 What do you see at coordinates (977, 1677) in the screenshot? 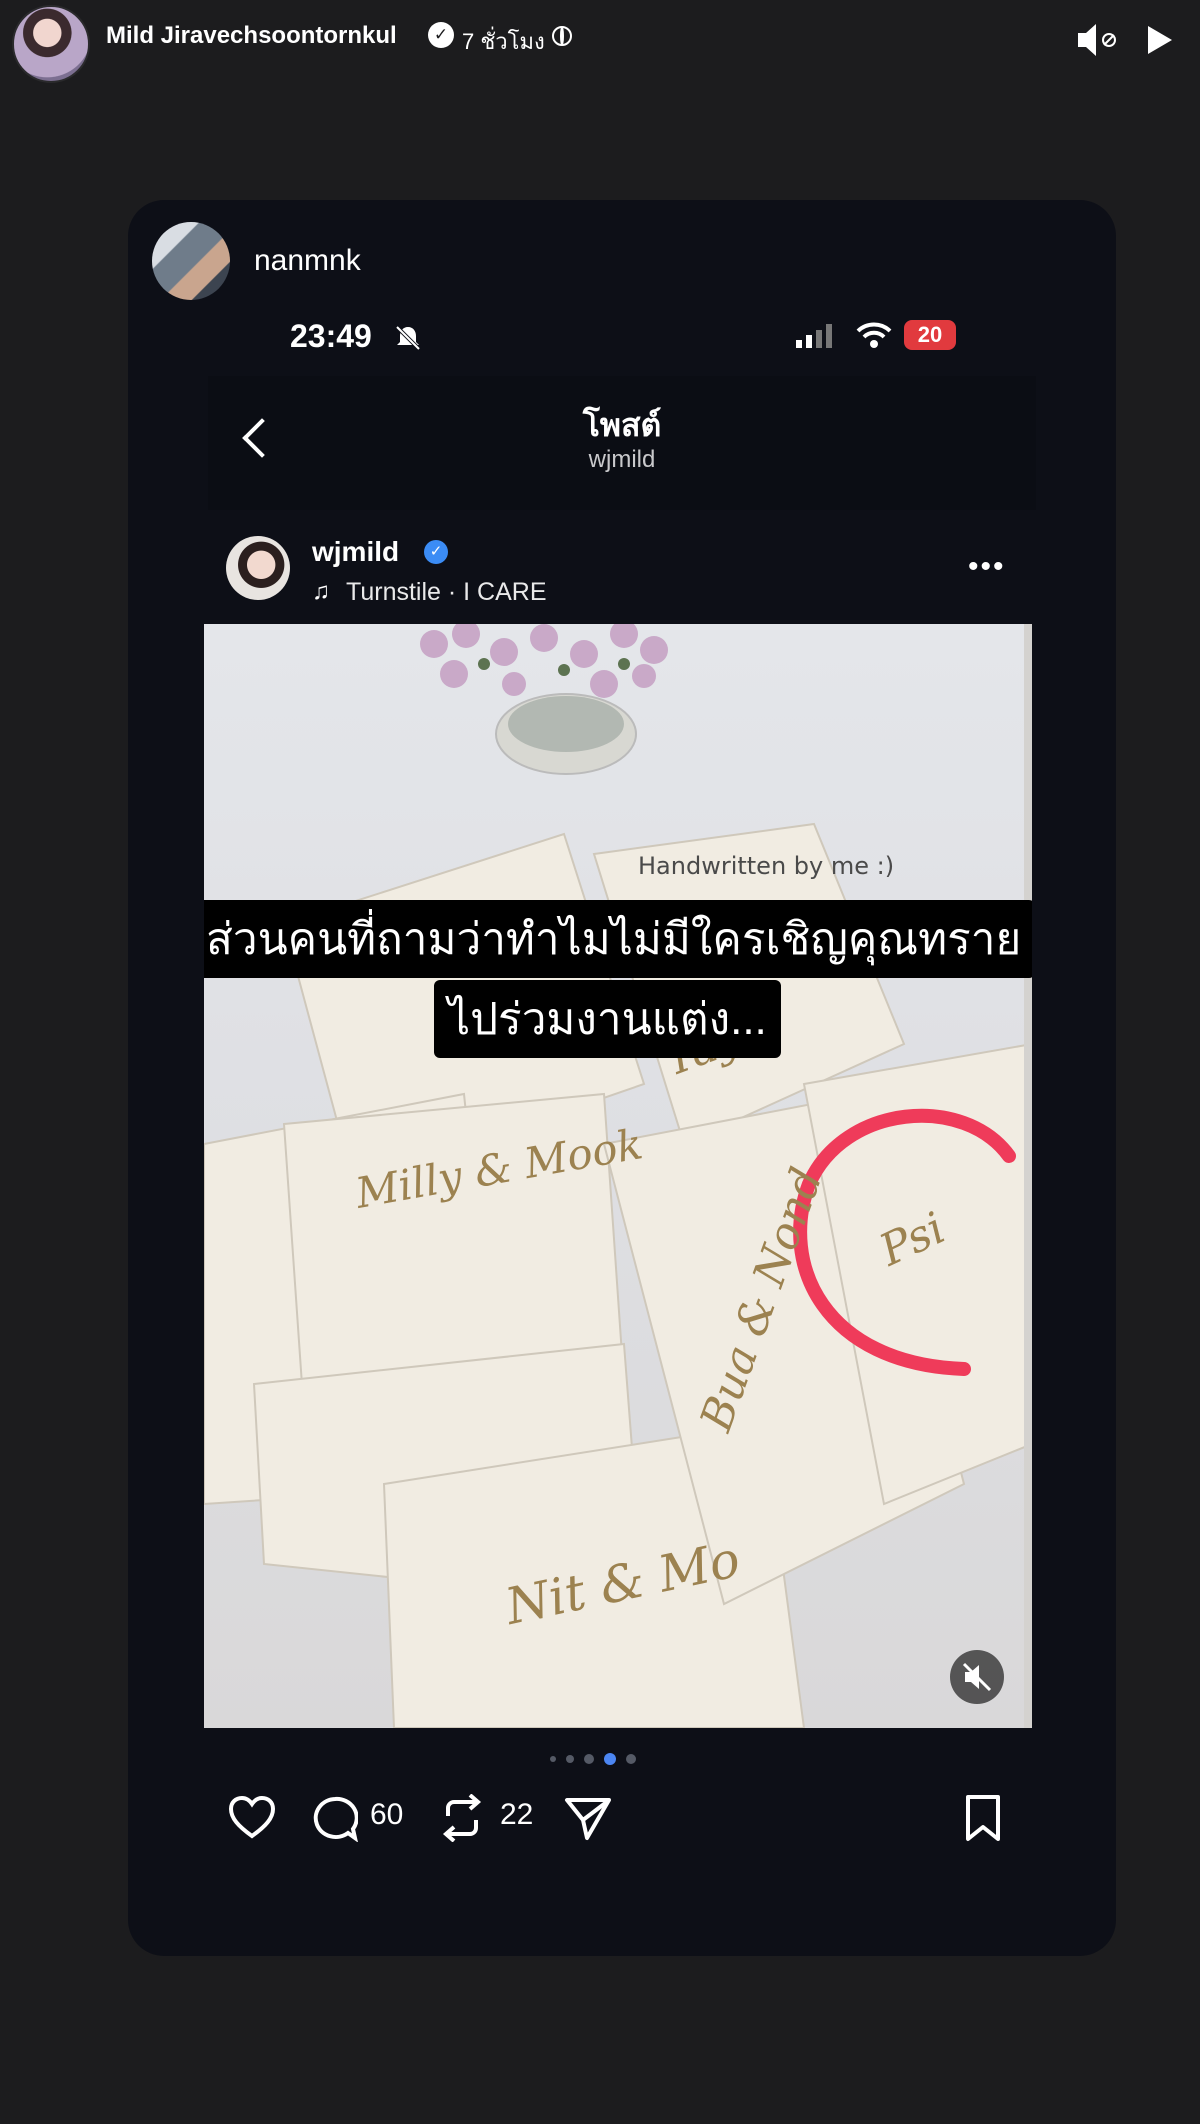
I see `photo-mute-icon` at bounding box center [977, 1677].